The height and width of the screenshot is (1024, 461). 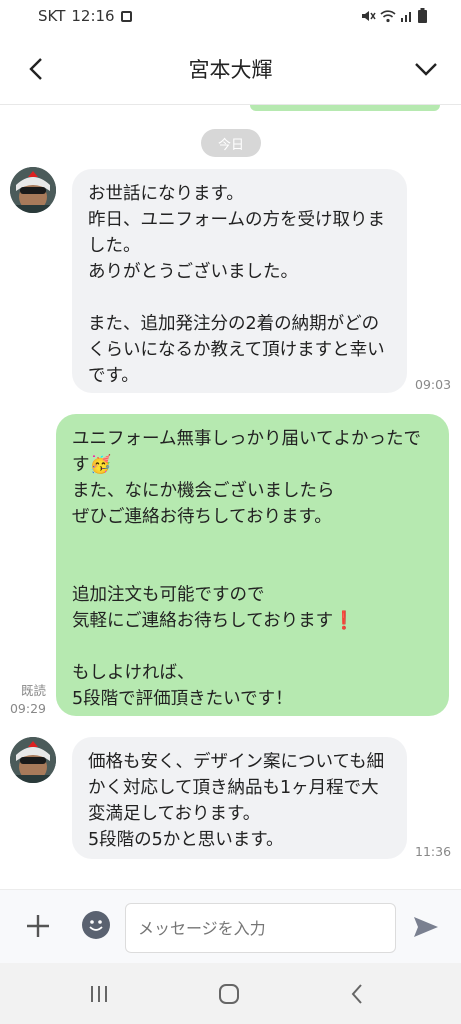 I want to click on system-nav-bar, so click(x=230, y=993).